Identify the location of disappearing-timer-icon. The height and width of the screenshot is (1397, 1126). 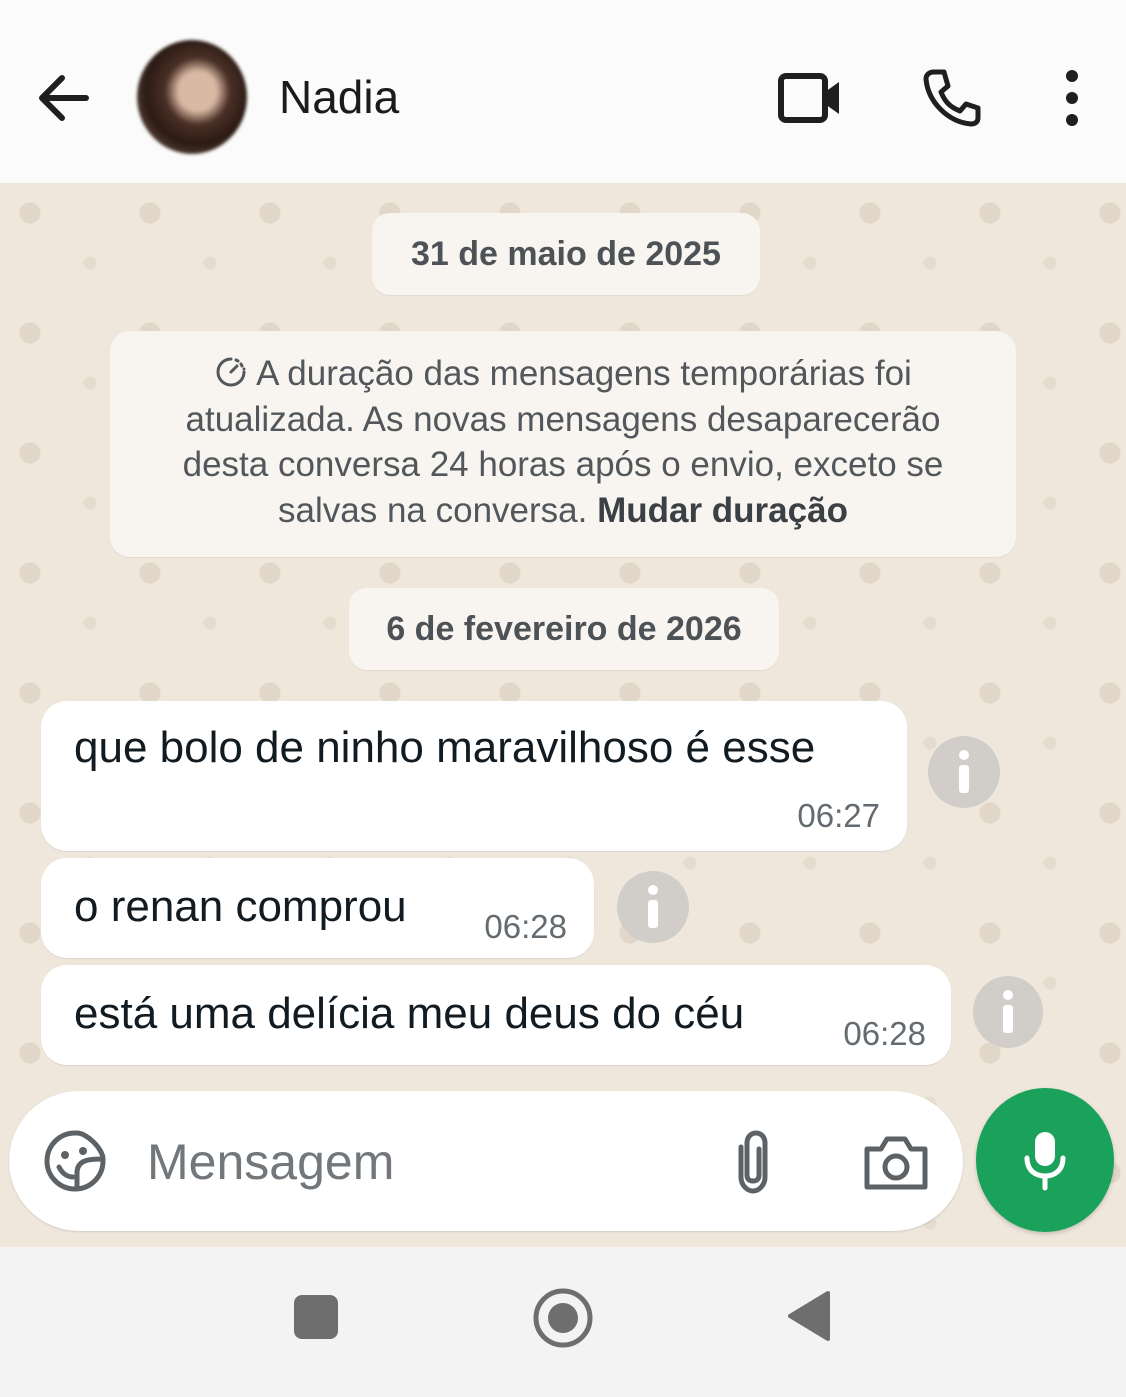
(231, 372).